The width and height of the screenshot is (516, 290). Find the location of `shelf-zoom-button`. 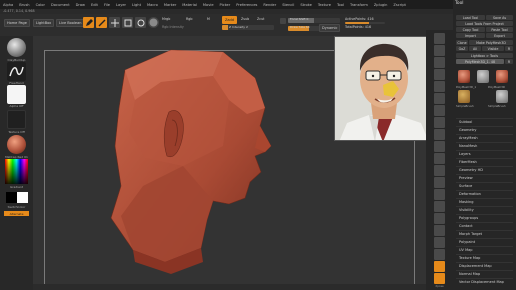

shelf-zoom-button is located at coordinates (439, 74).